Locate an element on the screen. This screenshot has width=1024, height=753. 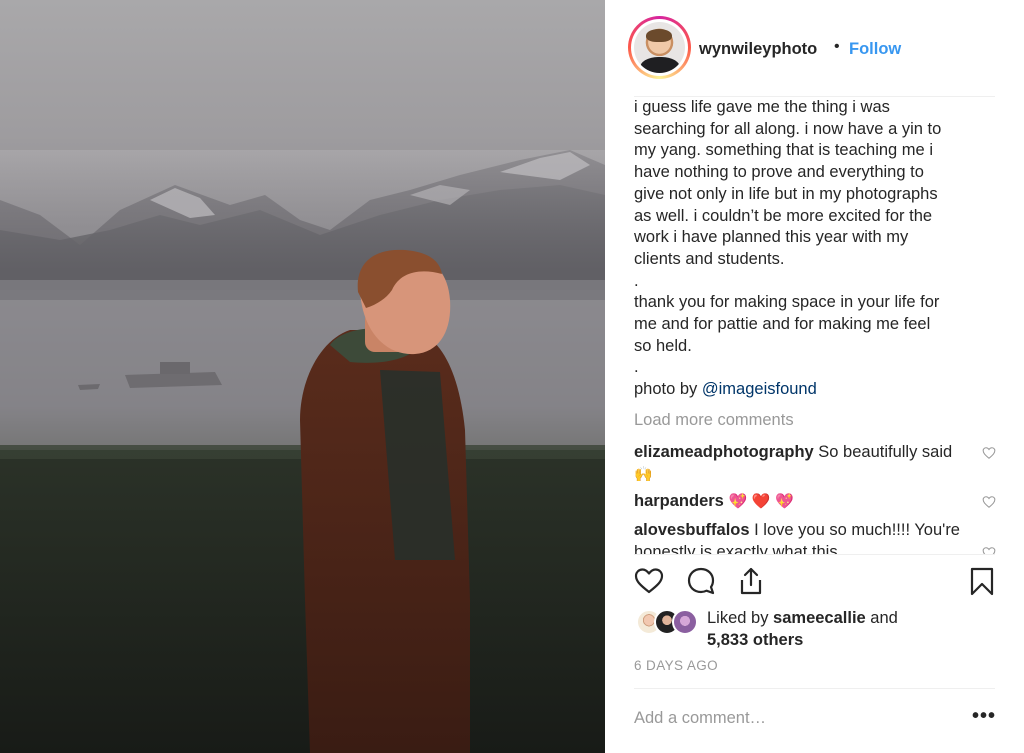
likes-row: Liked by sameecallie and 5,833 others is located at coordinates (815, 629).